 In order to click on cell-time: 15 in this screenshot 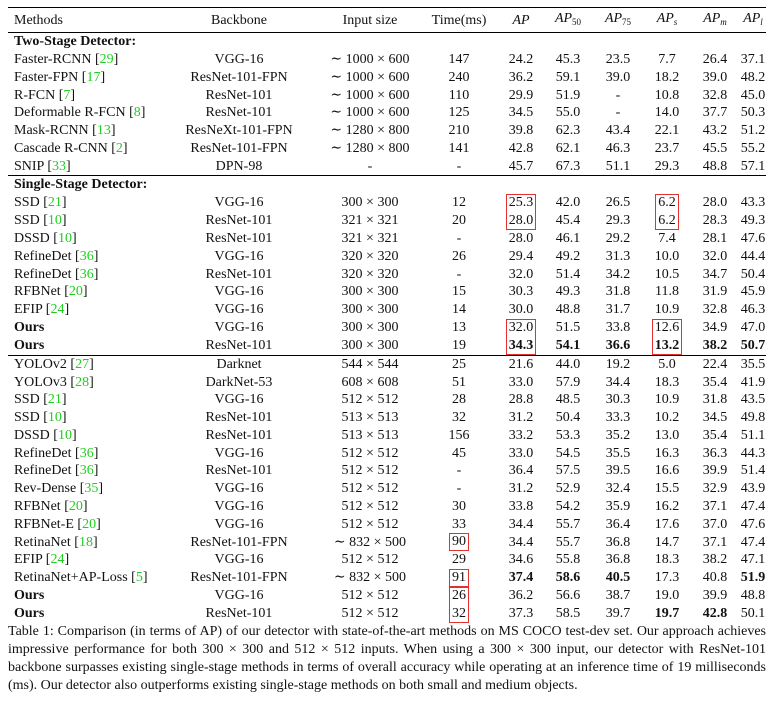, I will do `click(459, 292)`.